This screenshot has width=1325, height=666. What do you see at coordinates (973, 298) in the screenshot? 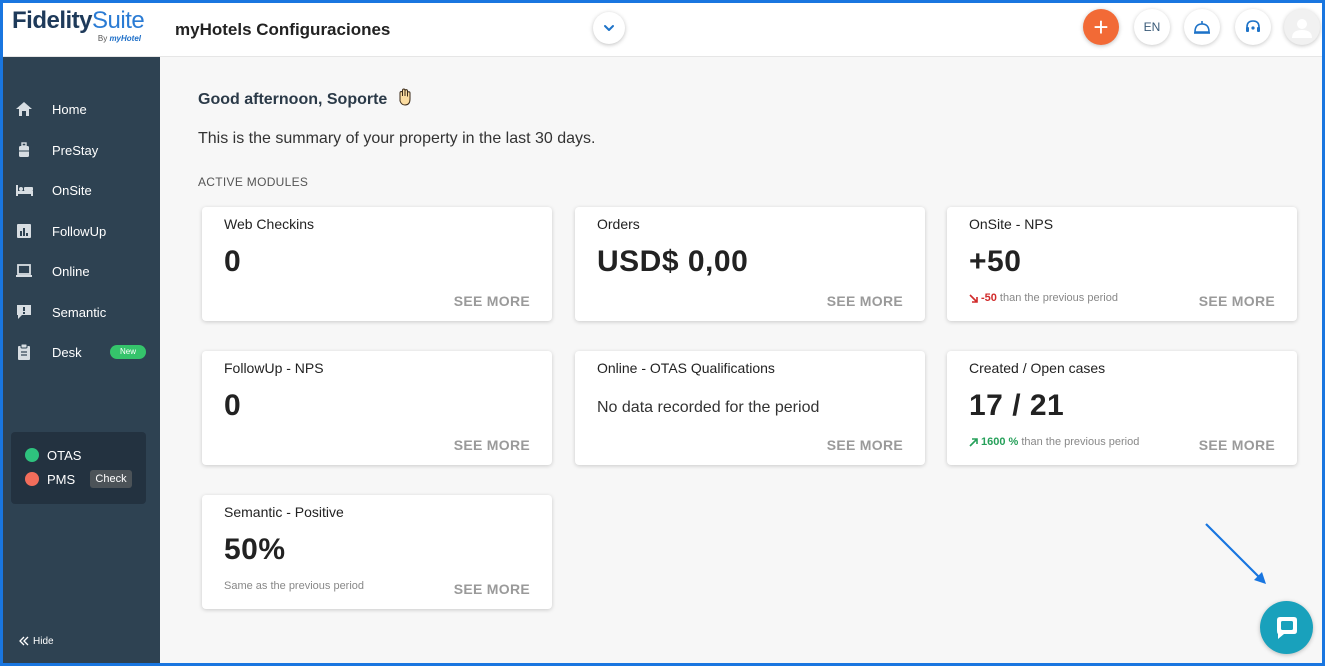
I see `trend-down-icon` at bounding box center [973, 298].